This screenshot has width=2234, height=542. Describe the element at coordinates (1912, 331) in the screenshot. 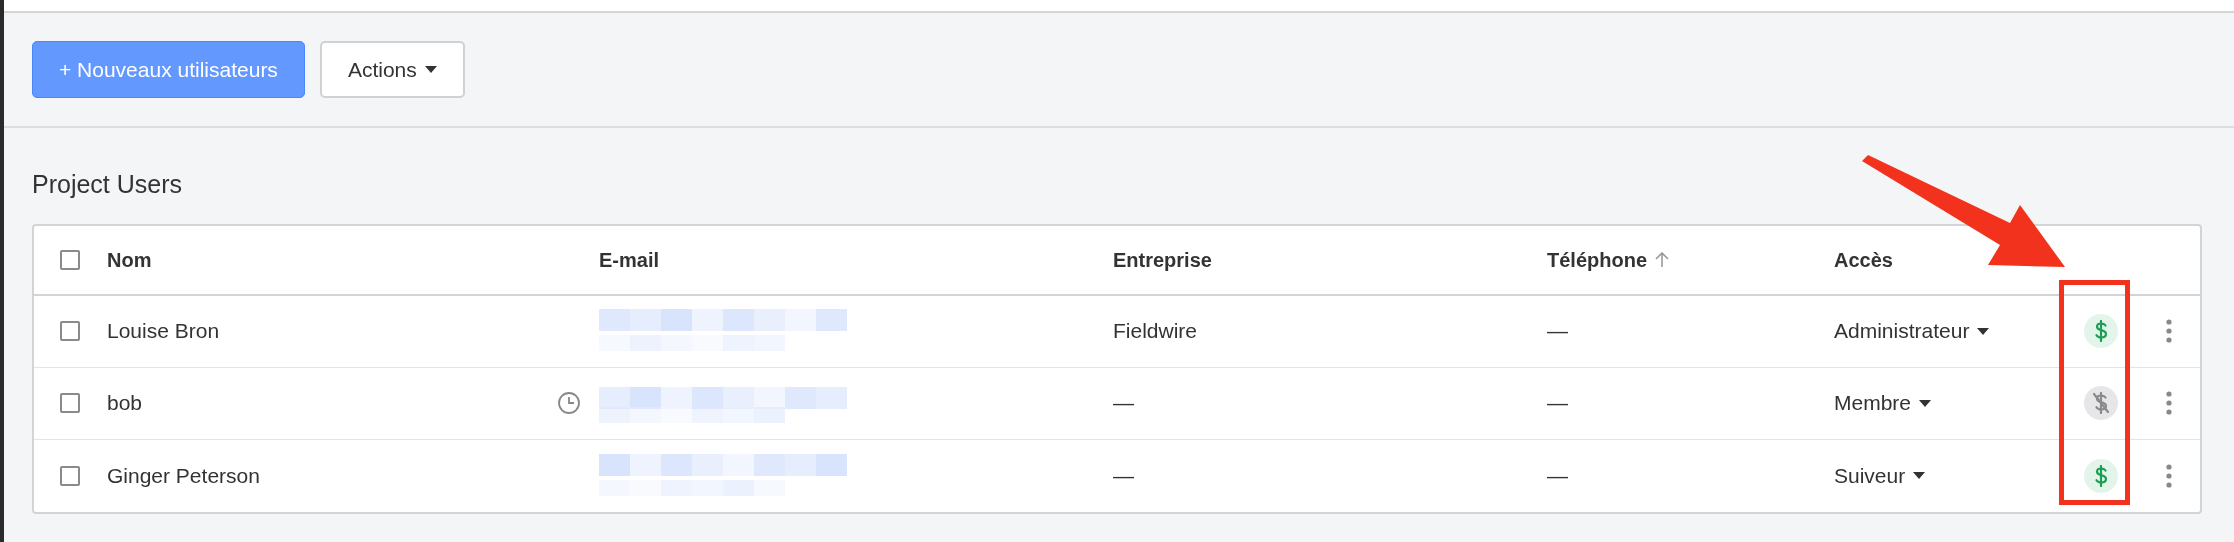

I see `access-dropdown: Administrateur` at that location.